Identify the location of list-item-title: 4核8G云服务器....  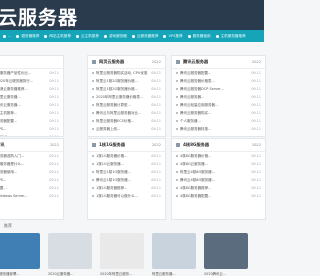
(214, 164).